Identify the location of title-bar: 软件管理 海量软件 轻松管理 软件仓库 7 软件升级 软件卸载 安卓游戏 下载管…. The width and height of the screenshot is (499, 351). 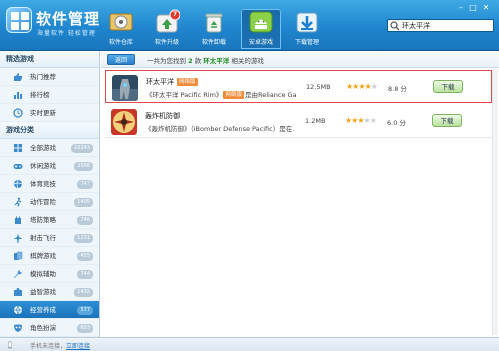
(249, 25).